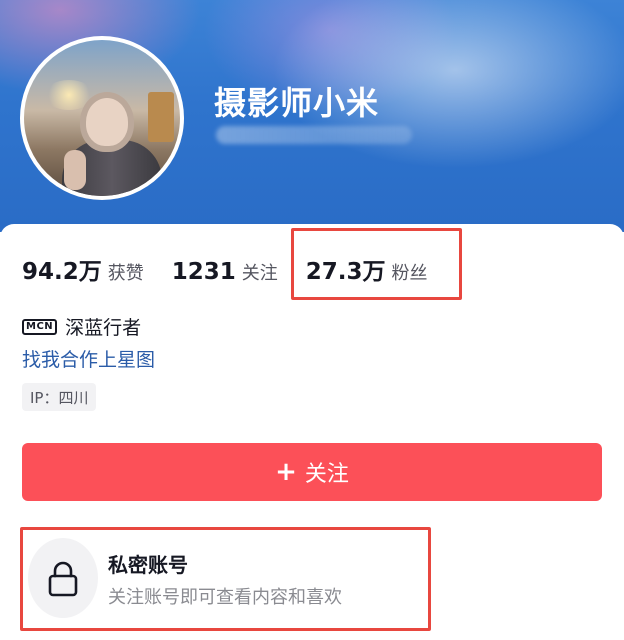 Image resolution: width=624 pixels, height=640 pixels. I want to click on plus-icon: +, so click(286, 472).